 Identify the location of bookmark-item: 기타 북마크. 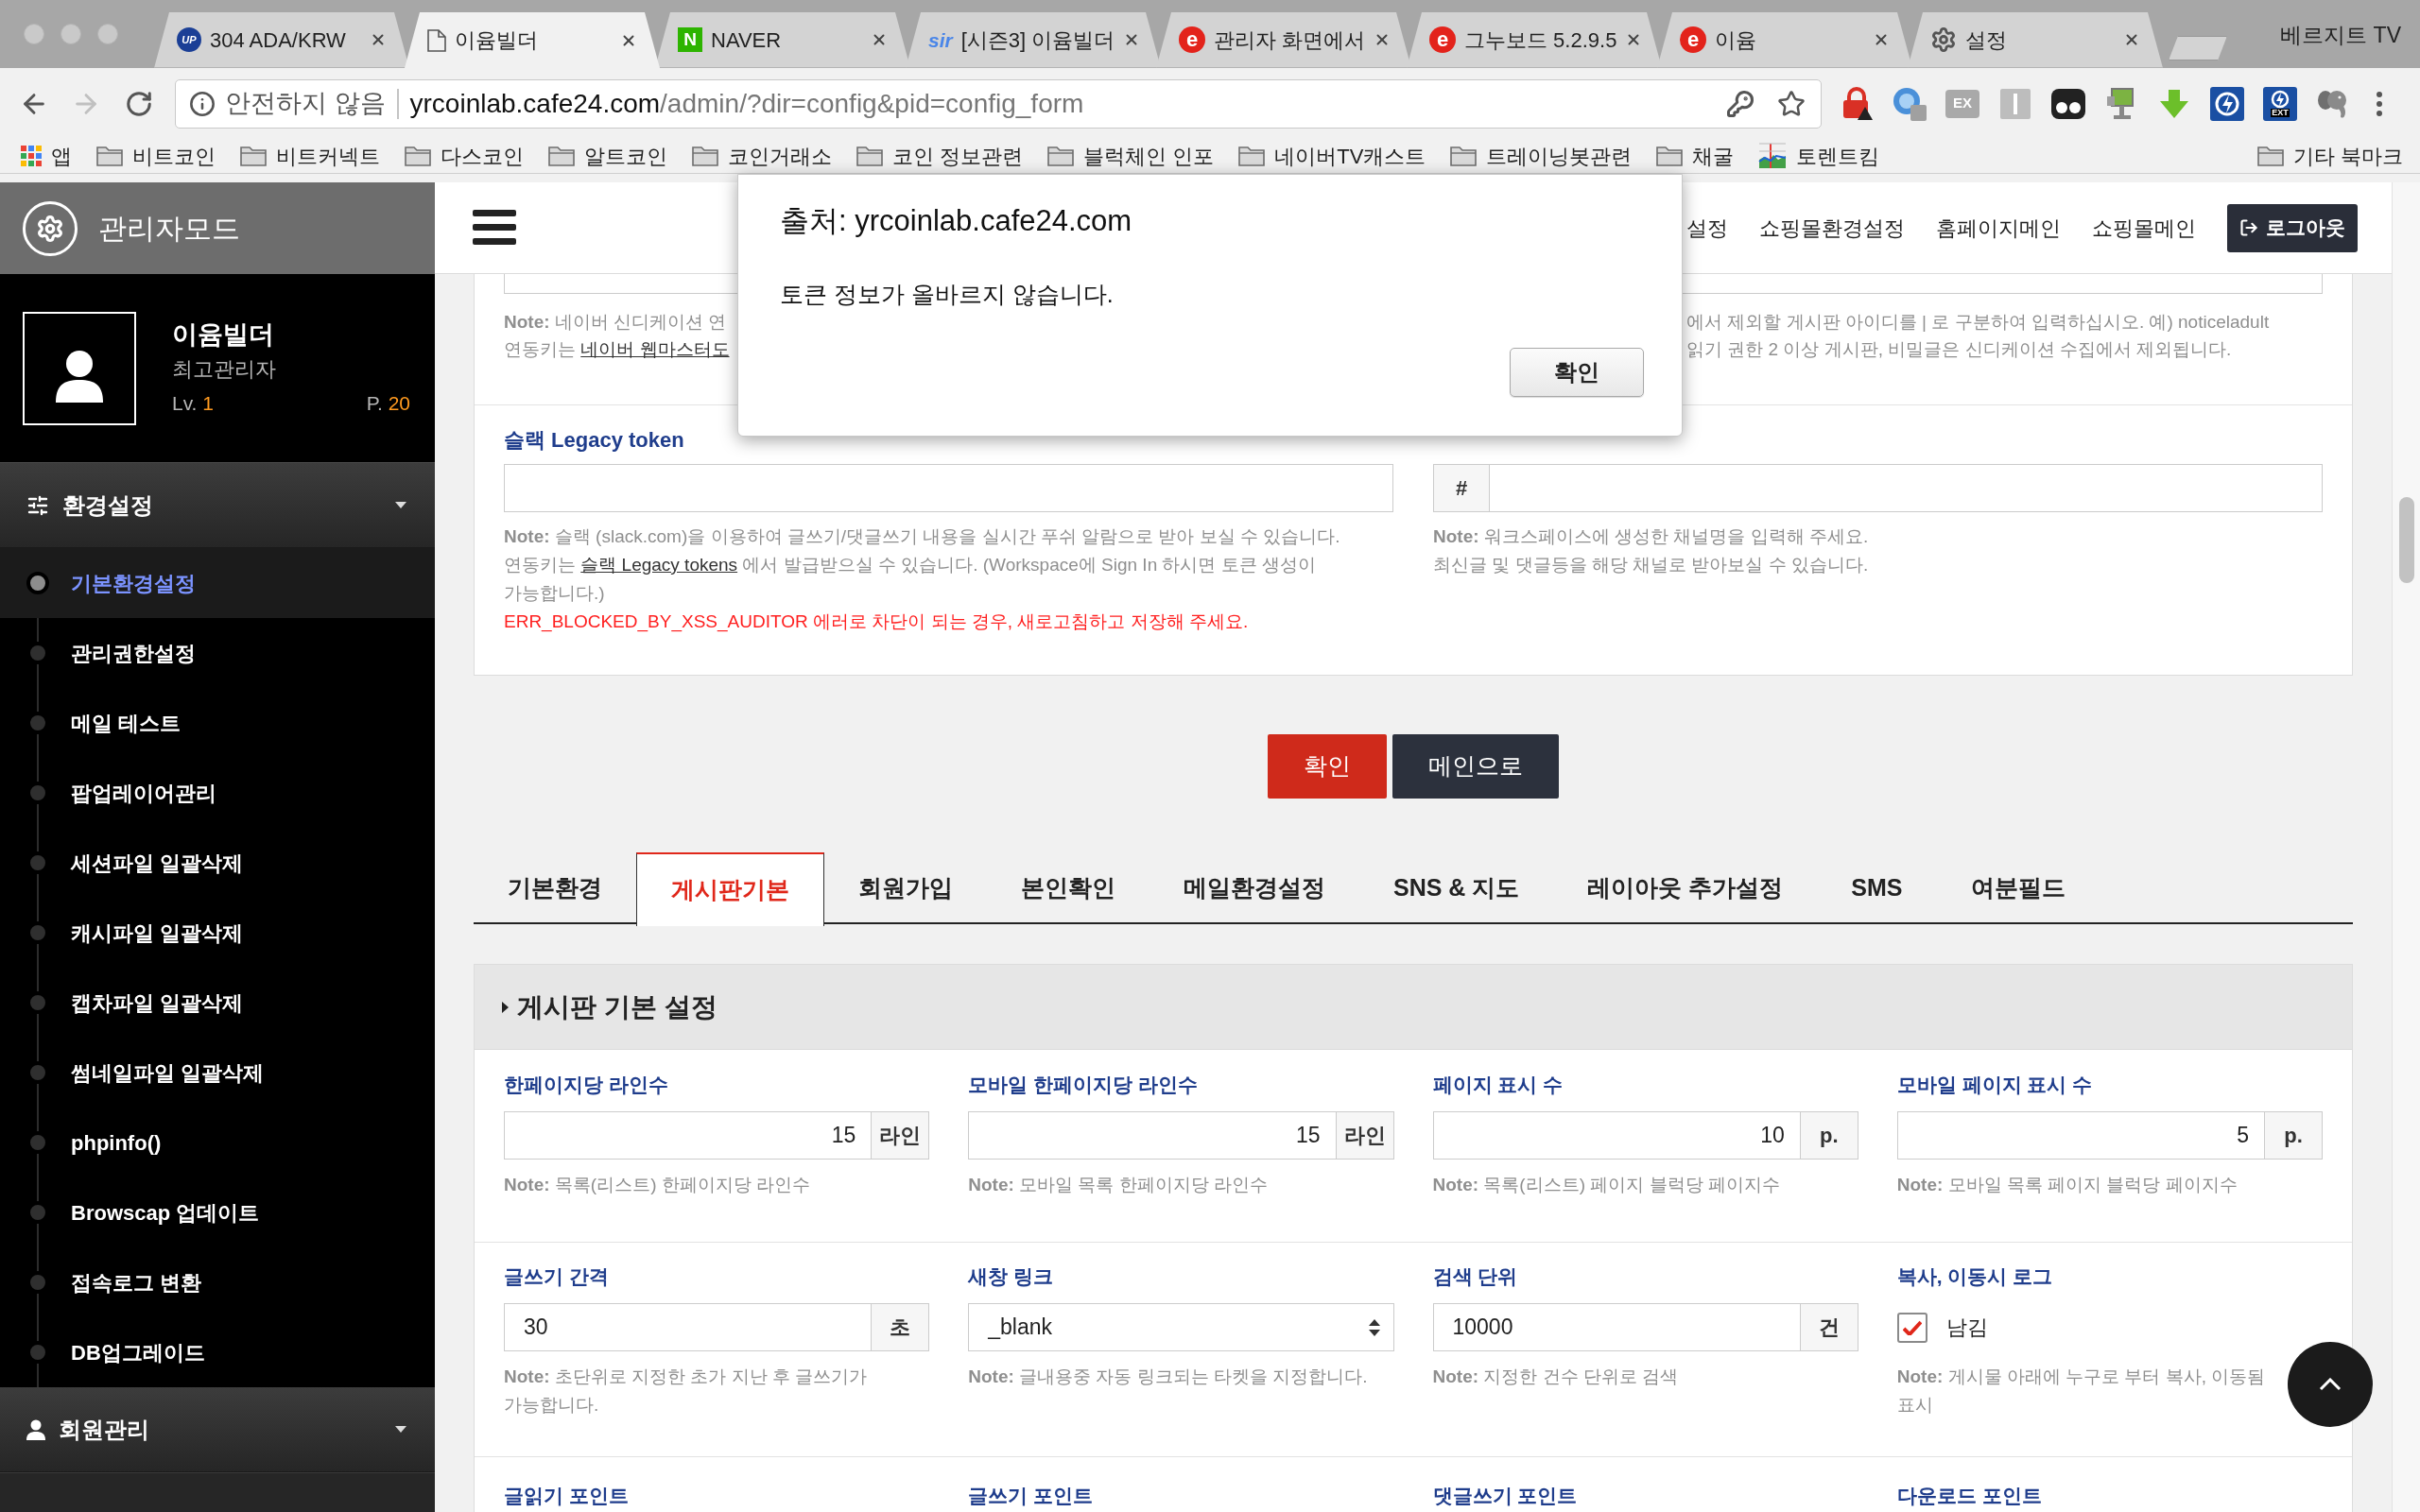
(2329, 156).